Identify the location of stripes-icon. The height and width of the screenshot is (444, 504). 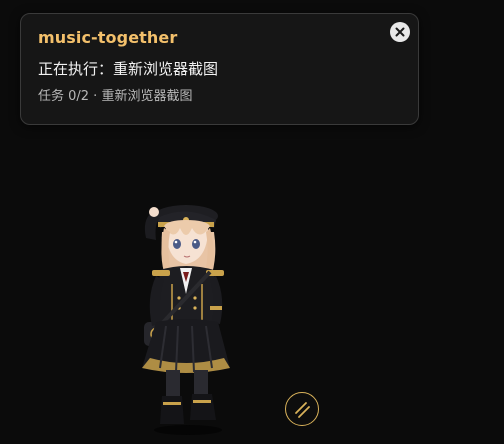
(302, 410).